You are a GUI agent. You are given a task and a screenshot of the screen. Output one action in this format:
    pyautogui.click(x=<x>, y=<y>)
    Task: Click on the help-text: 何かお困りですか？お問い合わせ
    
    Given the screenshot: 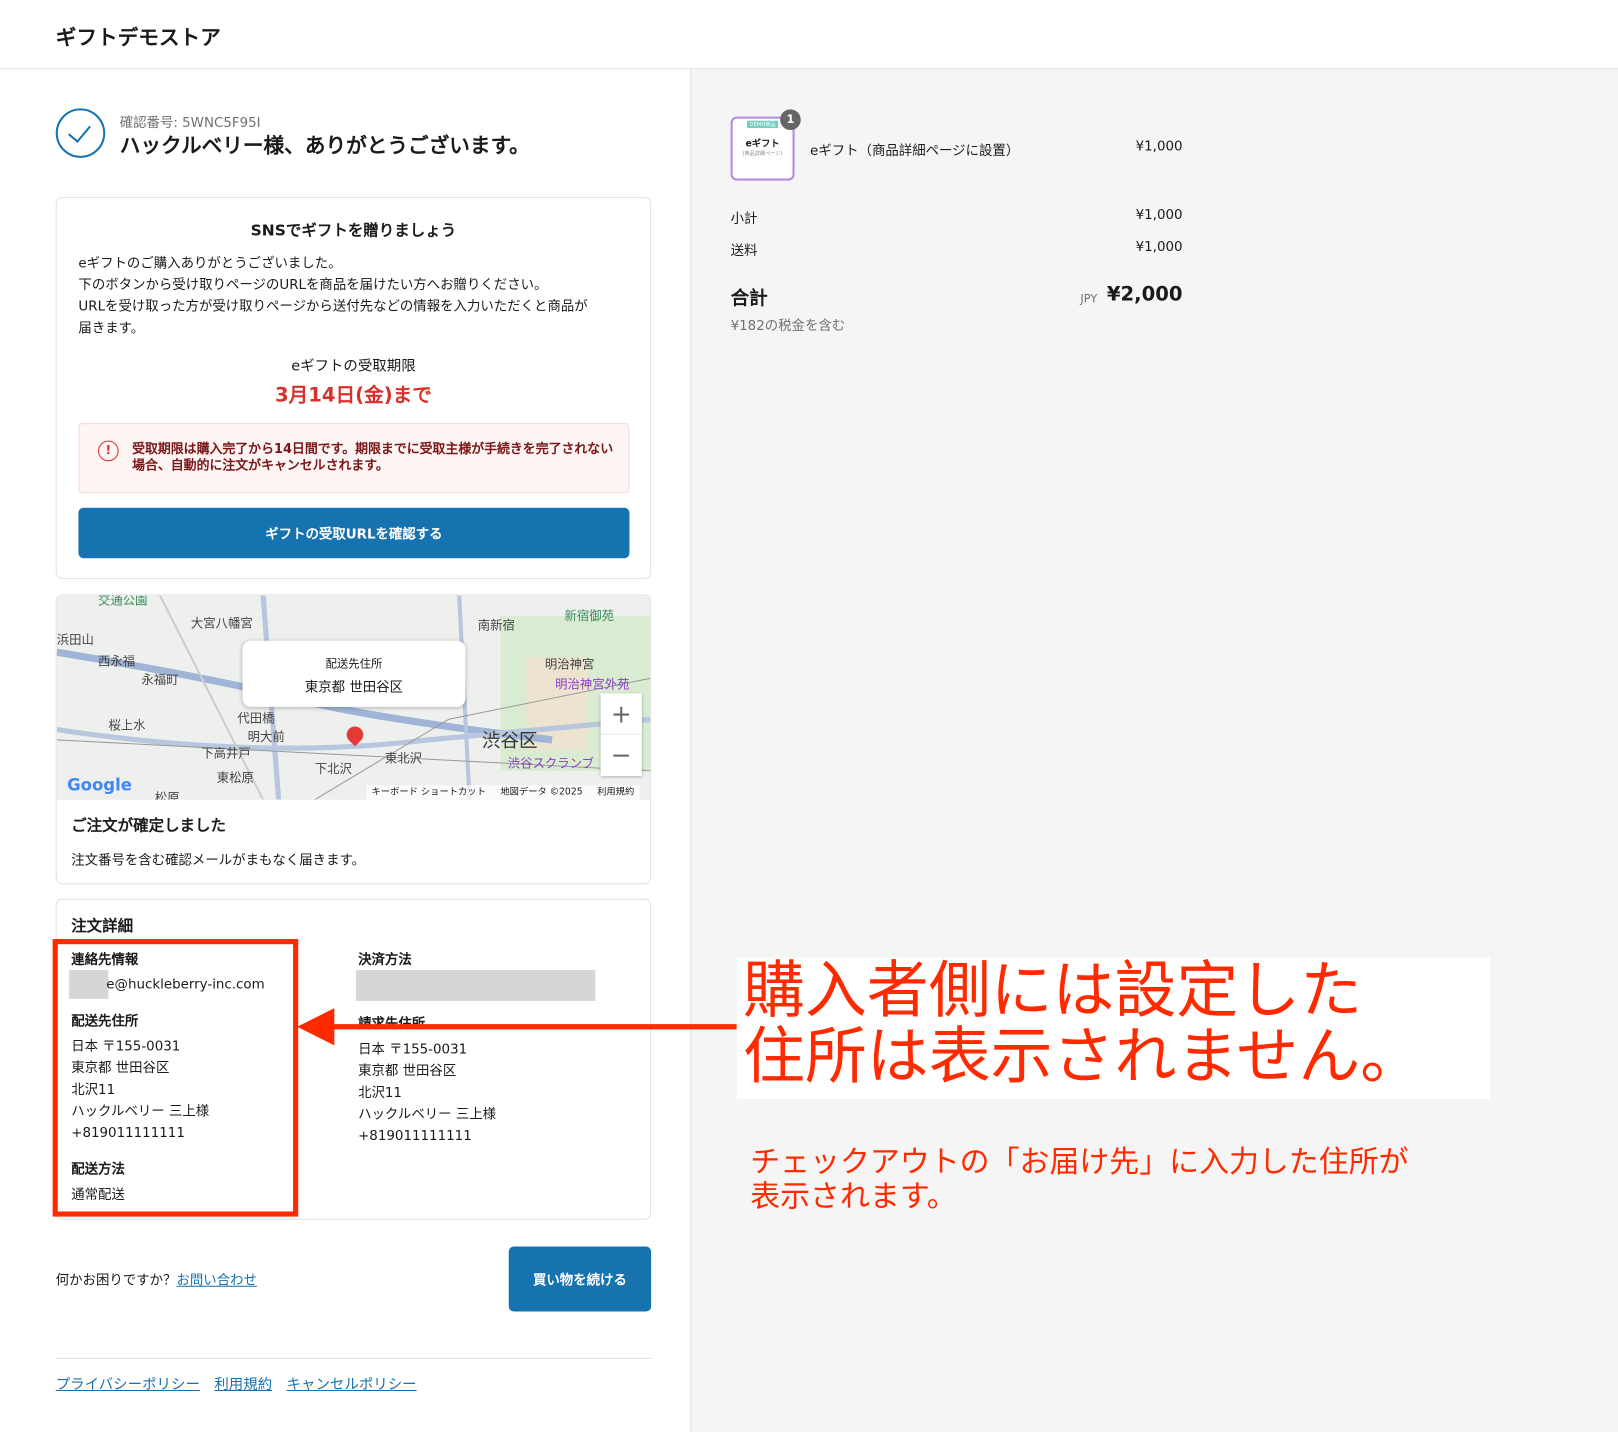 What is the action you would take?
    pyautogui.click(x=156, y=1279)
    